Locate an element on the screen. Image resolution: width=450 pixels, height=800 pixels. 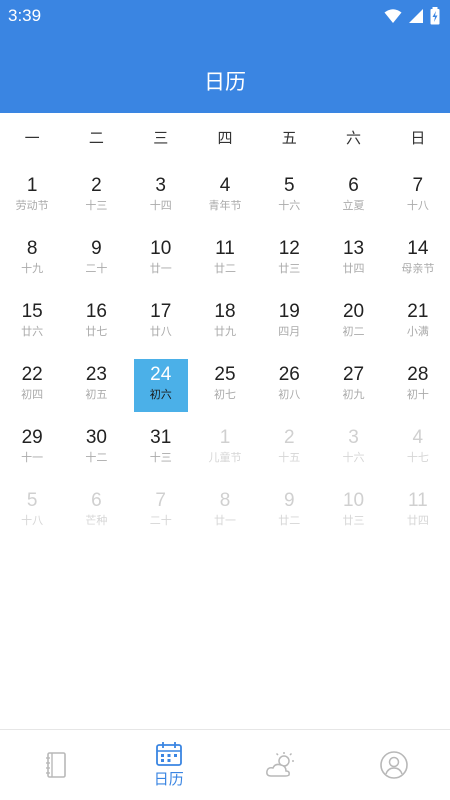
lunar-date: 劳动节 is located at coordinates (32, 205).